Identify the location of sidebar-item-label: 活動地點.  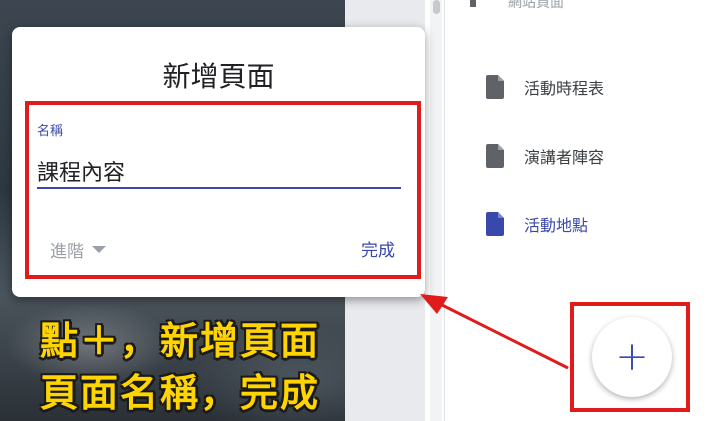
(556, 225).